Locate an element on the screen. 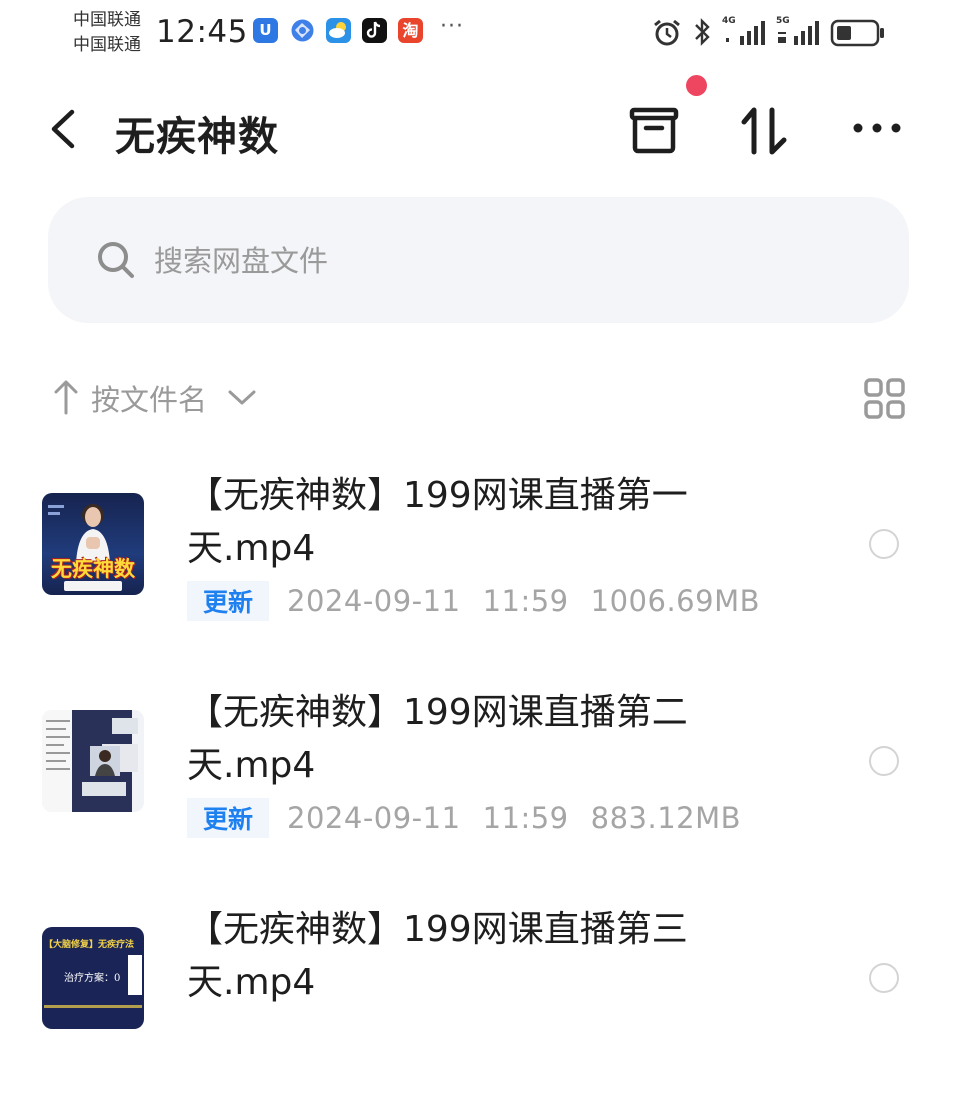 Image resolution: width=957 pixels, height=1117 pixels. search-input is located at coordinates (454, 261).